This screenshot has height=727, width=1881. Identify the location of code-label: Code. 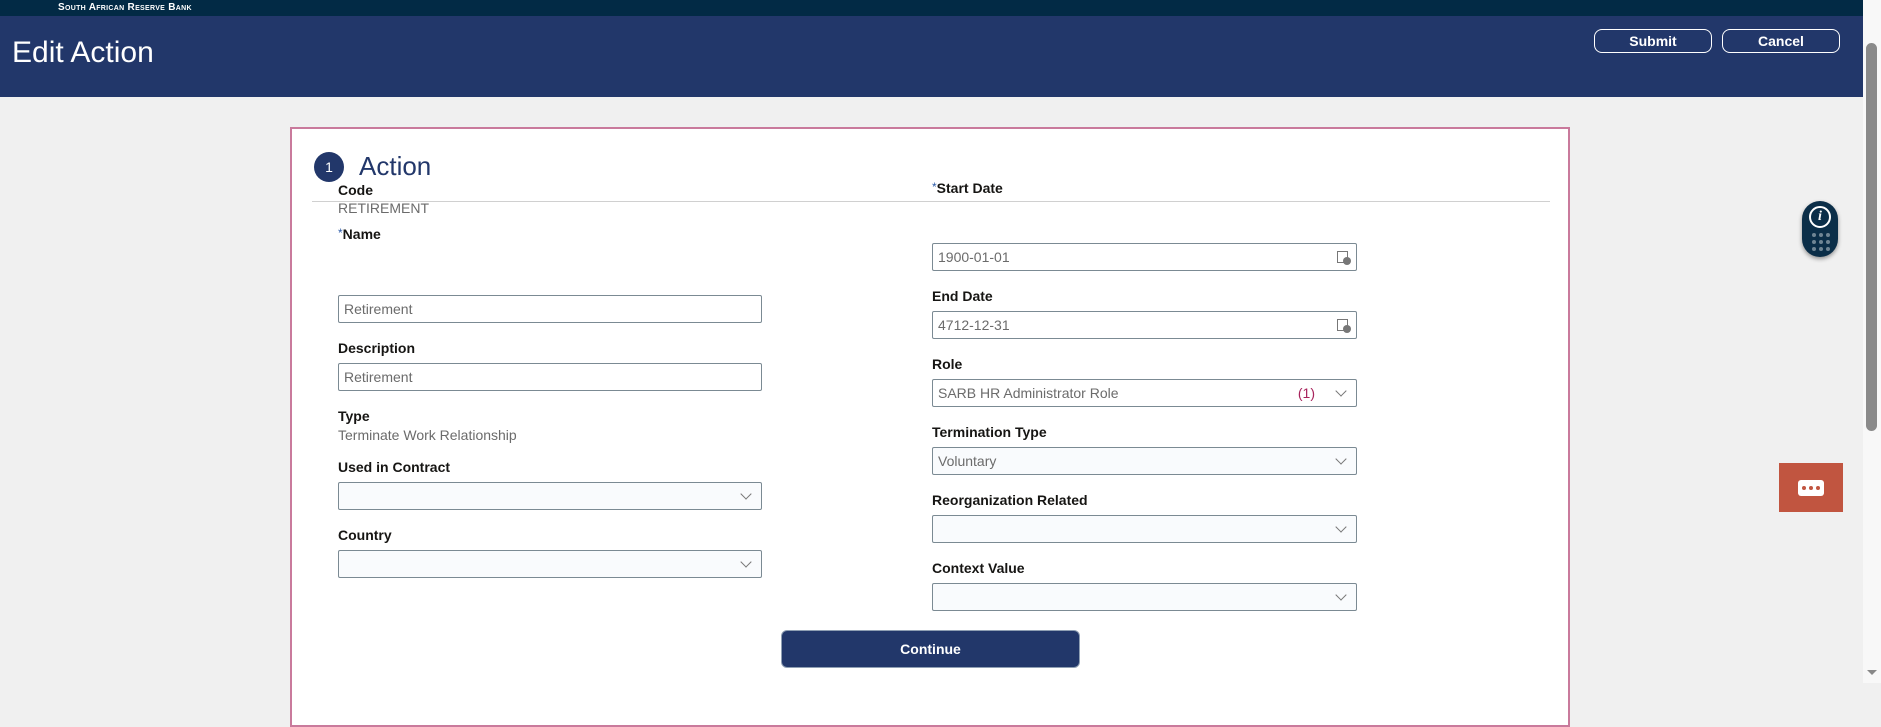
(355, 190).